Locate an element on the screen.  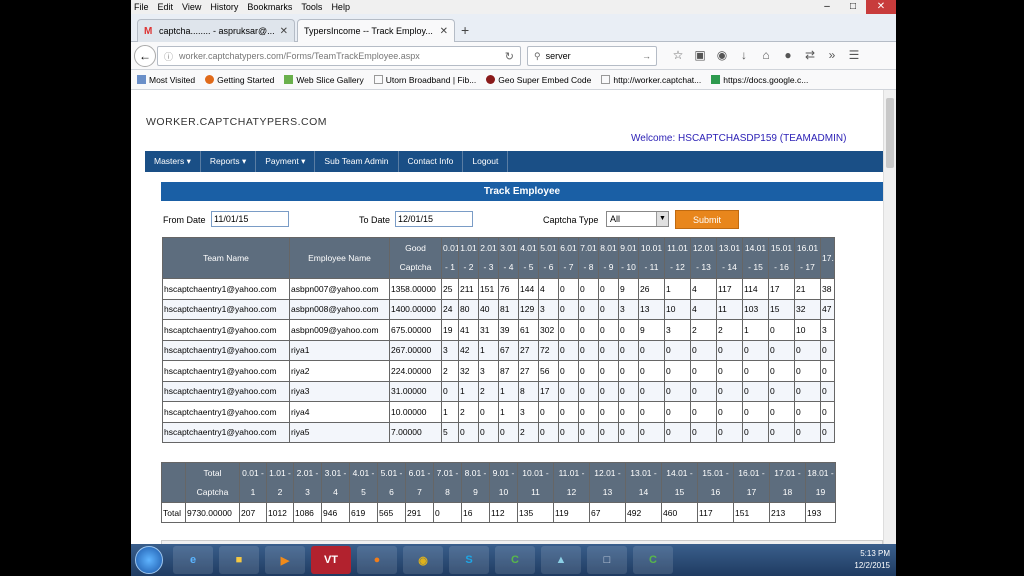
chat-icon: ● is located at coordinates (788, 55).